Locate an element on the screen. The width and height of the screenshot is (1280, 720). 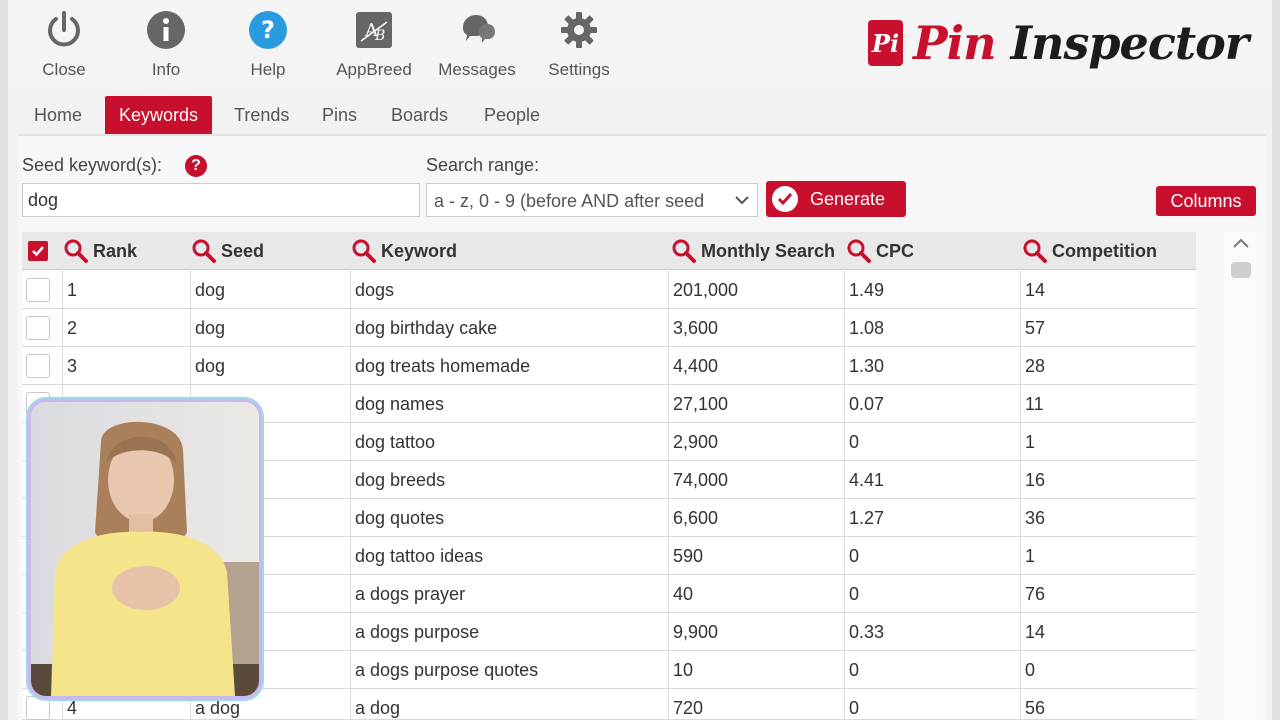
help-label: Help is located at coordinates (268, 69).